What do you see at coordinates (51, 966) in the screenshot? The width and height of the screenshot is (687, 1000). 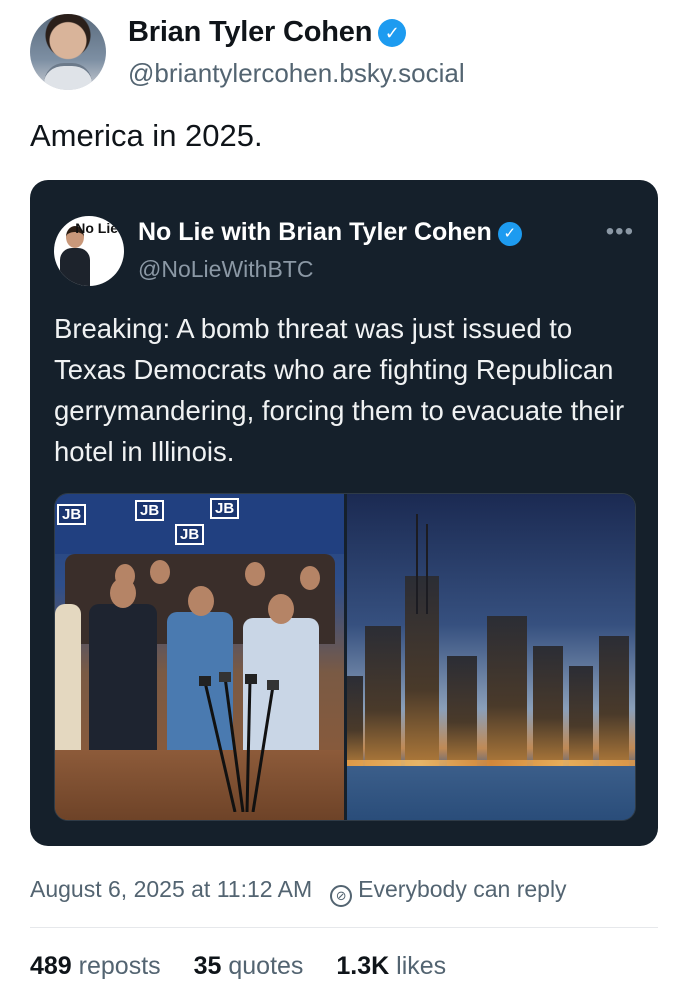 I see `reposts-count: 489` at bounding box center [51, 966].